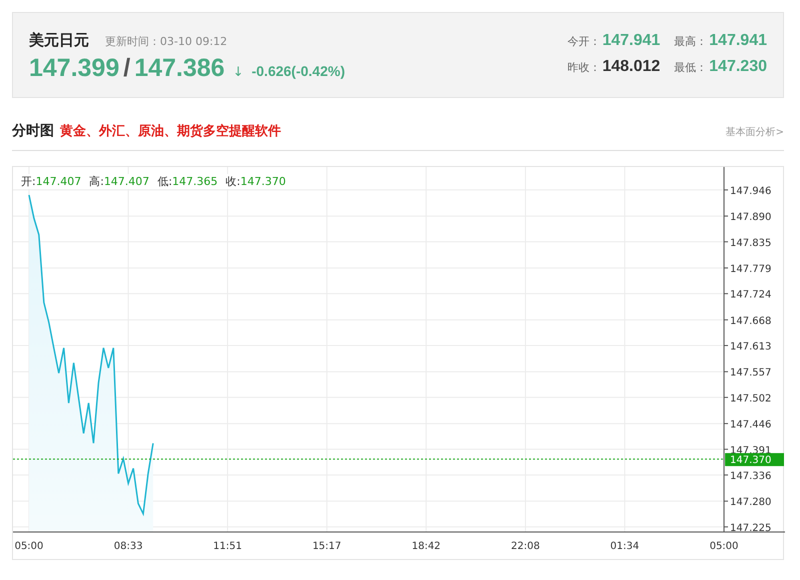 The width and height of the screenshot is (800, 580). What do you see at coordinates (751, 321) in the screenshot?
I see `y-tick-label: 147.668` at bounding box center [751, 321].